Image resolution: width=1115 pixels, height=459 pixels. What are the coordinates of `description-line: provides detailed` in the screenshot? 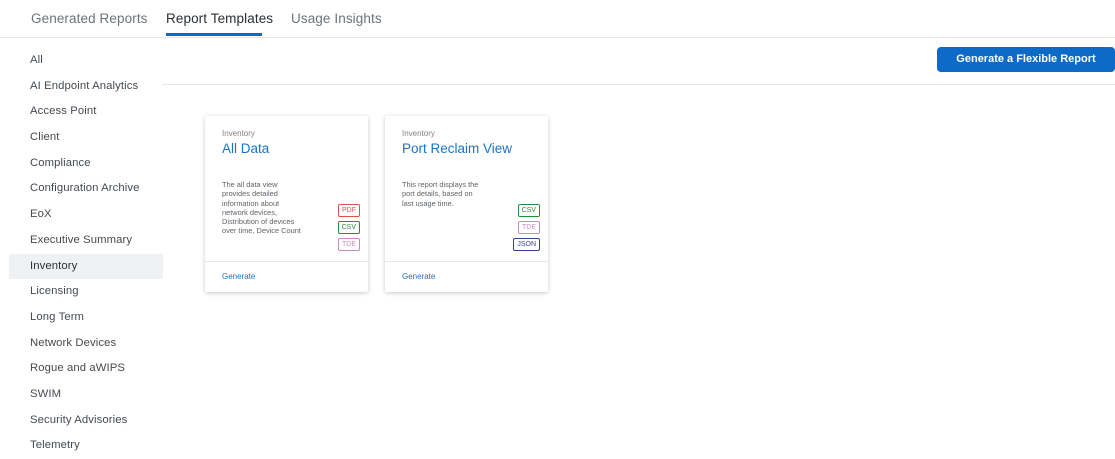 It's located at (250, 194).